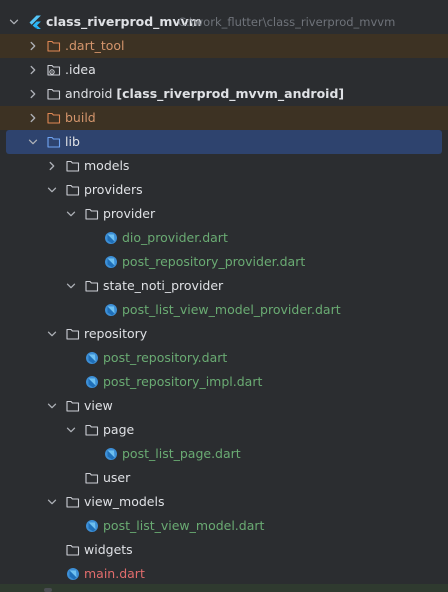 The height and width of the screenshot is (592, 448). Describe the element at coordinates (89, 93) in the screenshot. I see `android-name: android` at that location.